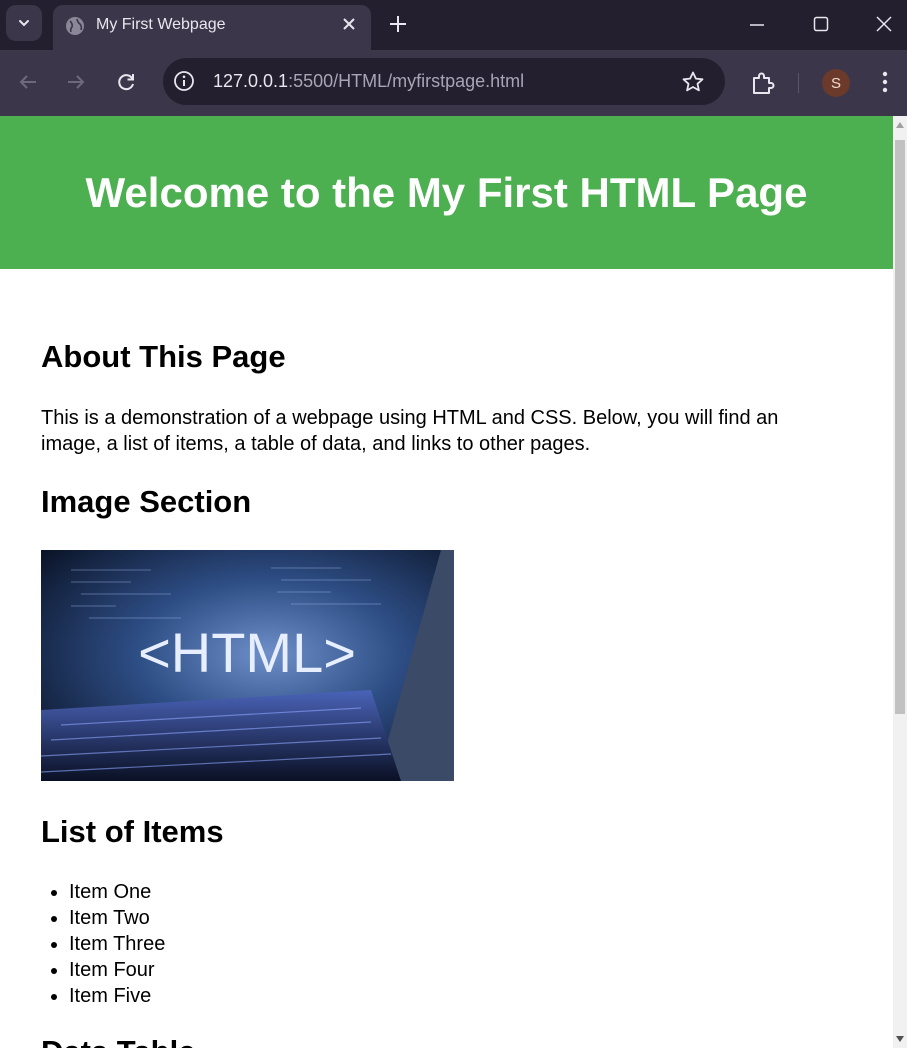 Image resolution: width=907 pixels, height=1048 pixels. I want to click on bookmark-star-icon, so click(693, 82).